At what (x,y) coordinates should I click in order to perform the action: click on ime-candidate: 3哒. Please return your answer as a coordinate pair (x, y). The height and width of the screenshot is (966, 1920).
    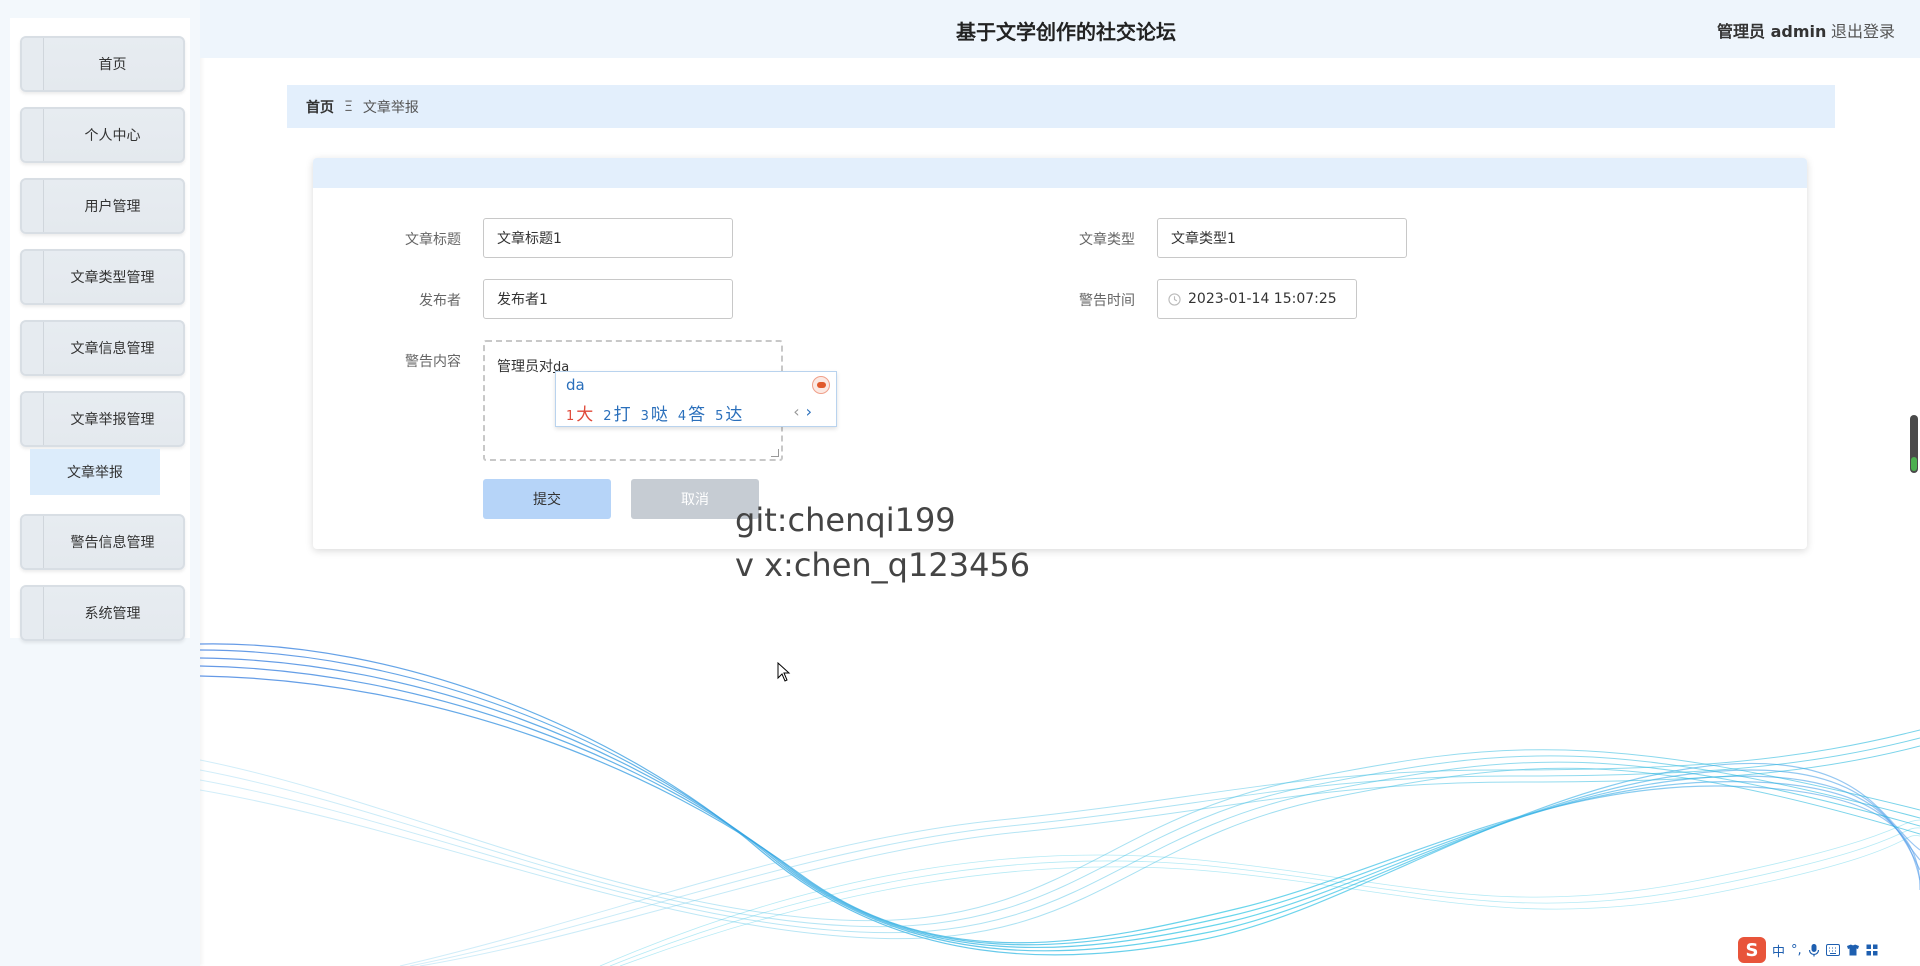
    Looking at the image, I should click on (654, 412).